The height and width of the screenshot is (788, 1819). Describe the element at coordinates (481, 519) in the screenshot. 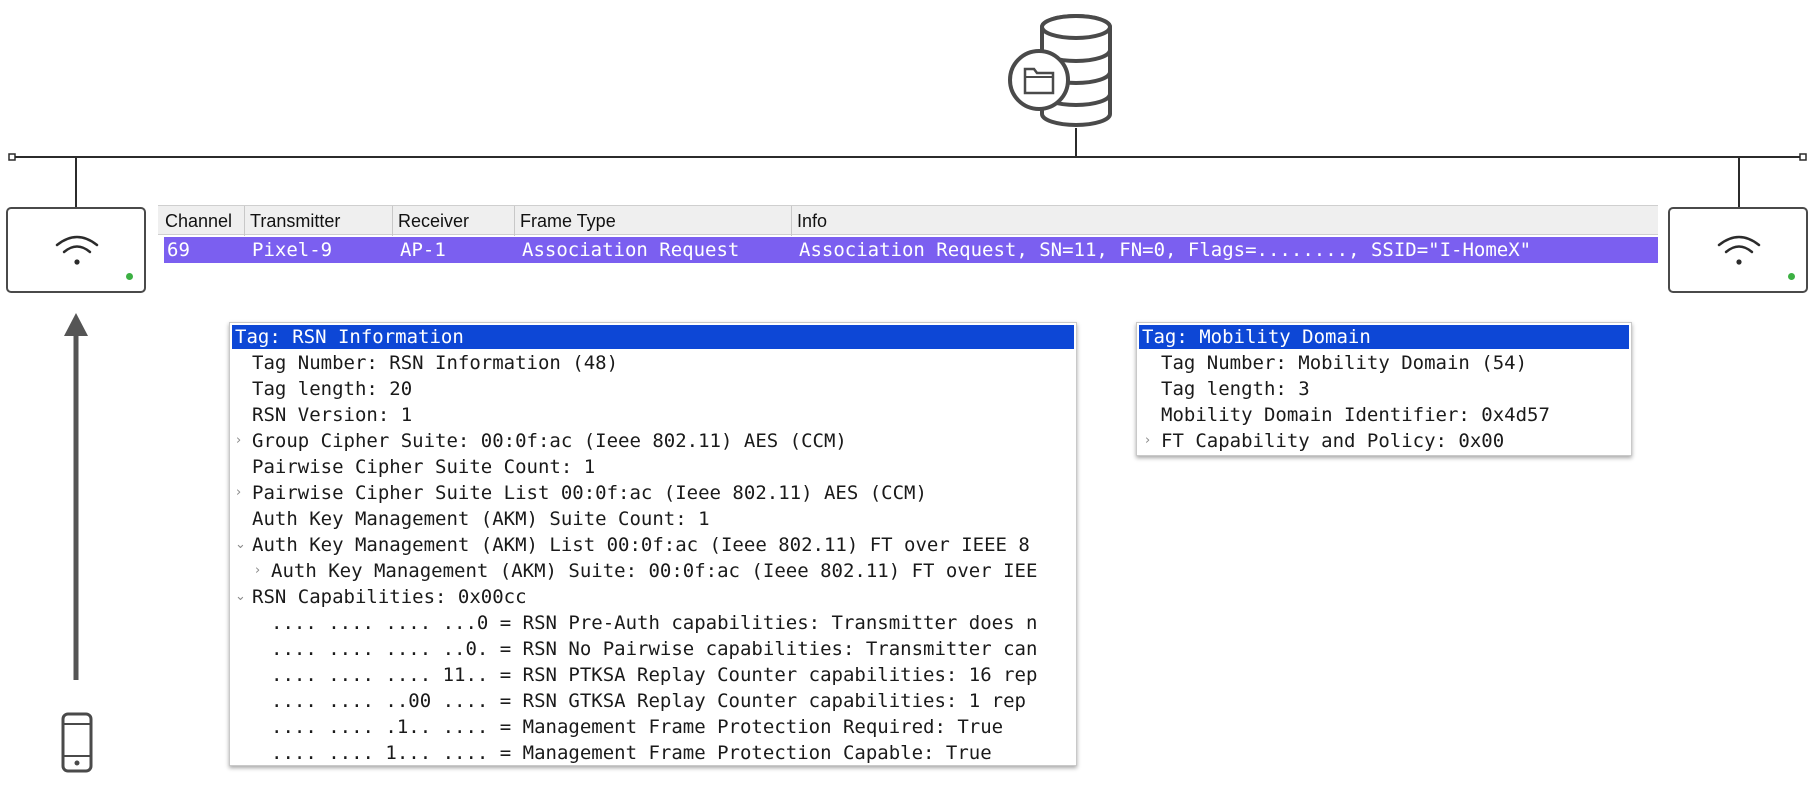

I see `tree-item: Auth Key Management (AKM) Suite Count: 1` at that location.